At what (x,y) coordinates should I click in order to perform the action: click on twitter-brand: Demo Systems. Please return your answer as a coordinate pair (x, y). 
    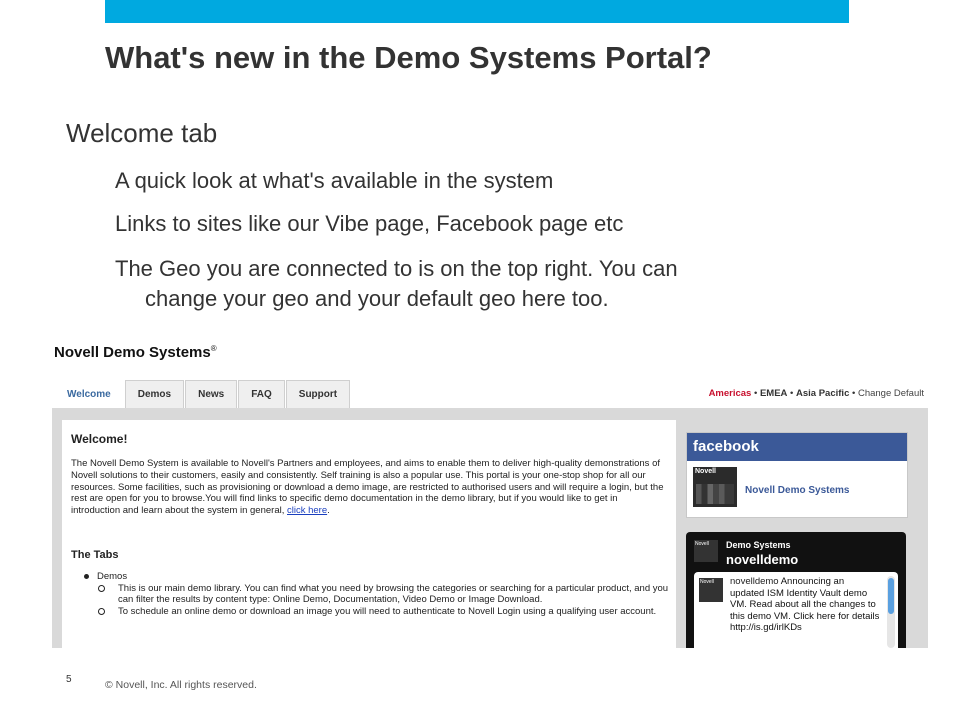
    Looking at the image, I should click on (758, 545).